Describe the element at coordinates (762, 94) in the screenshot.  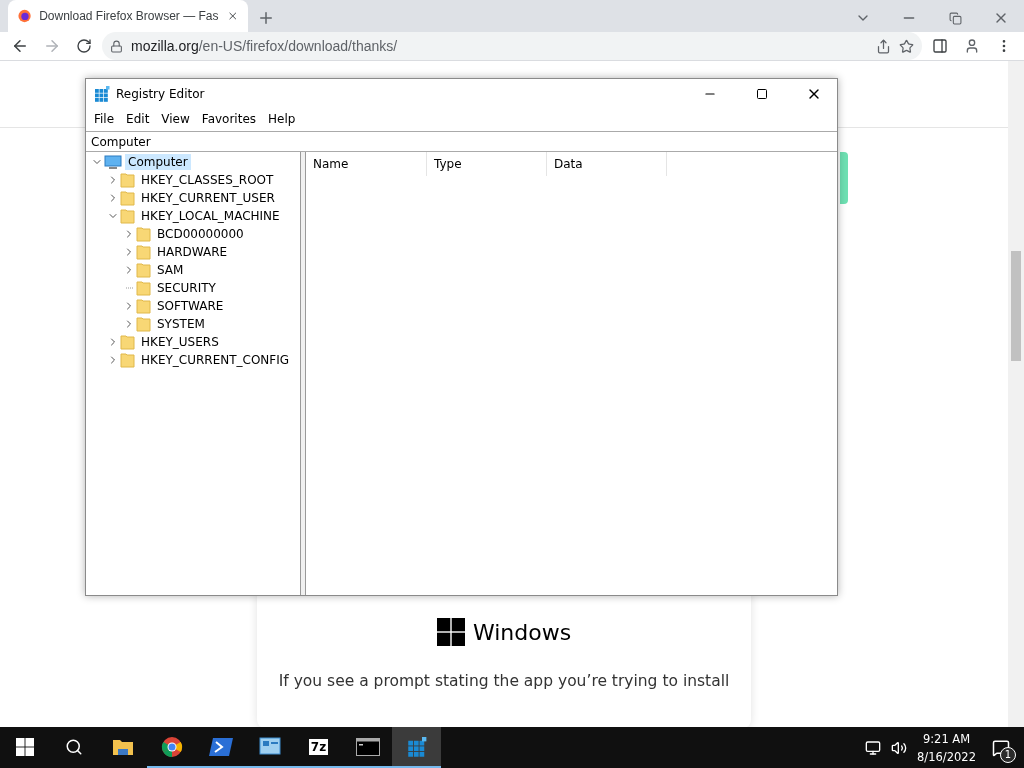
I see `maximize-icon` at that location.